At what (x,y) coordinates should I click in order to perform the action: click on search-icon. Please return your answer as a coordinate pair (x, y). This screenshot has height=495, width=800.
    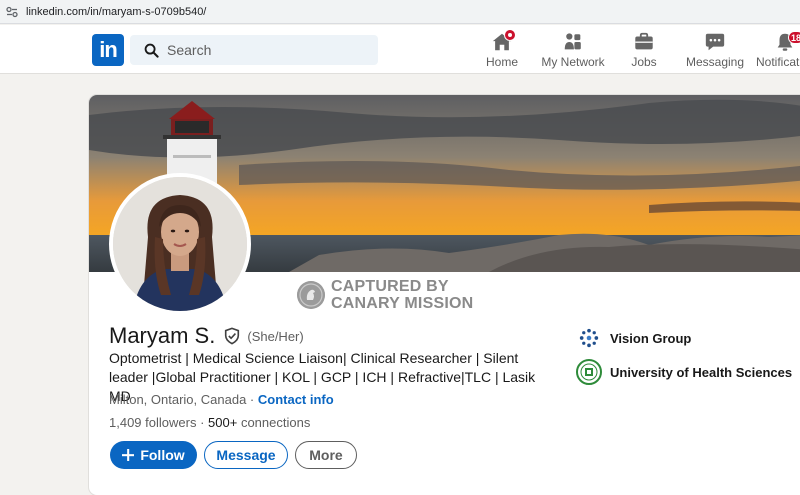
    Looking at the image, I should click on (151, 50).